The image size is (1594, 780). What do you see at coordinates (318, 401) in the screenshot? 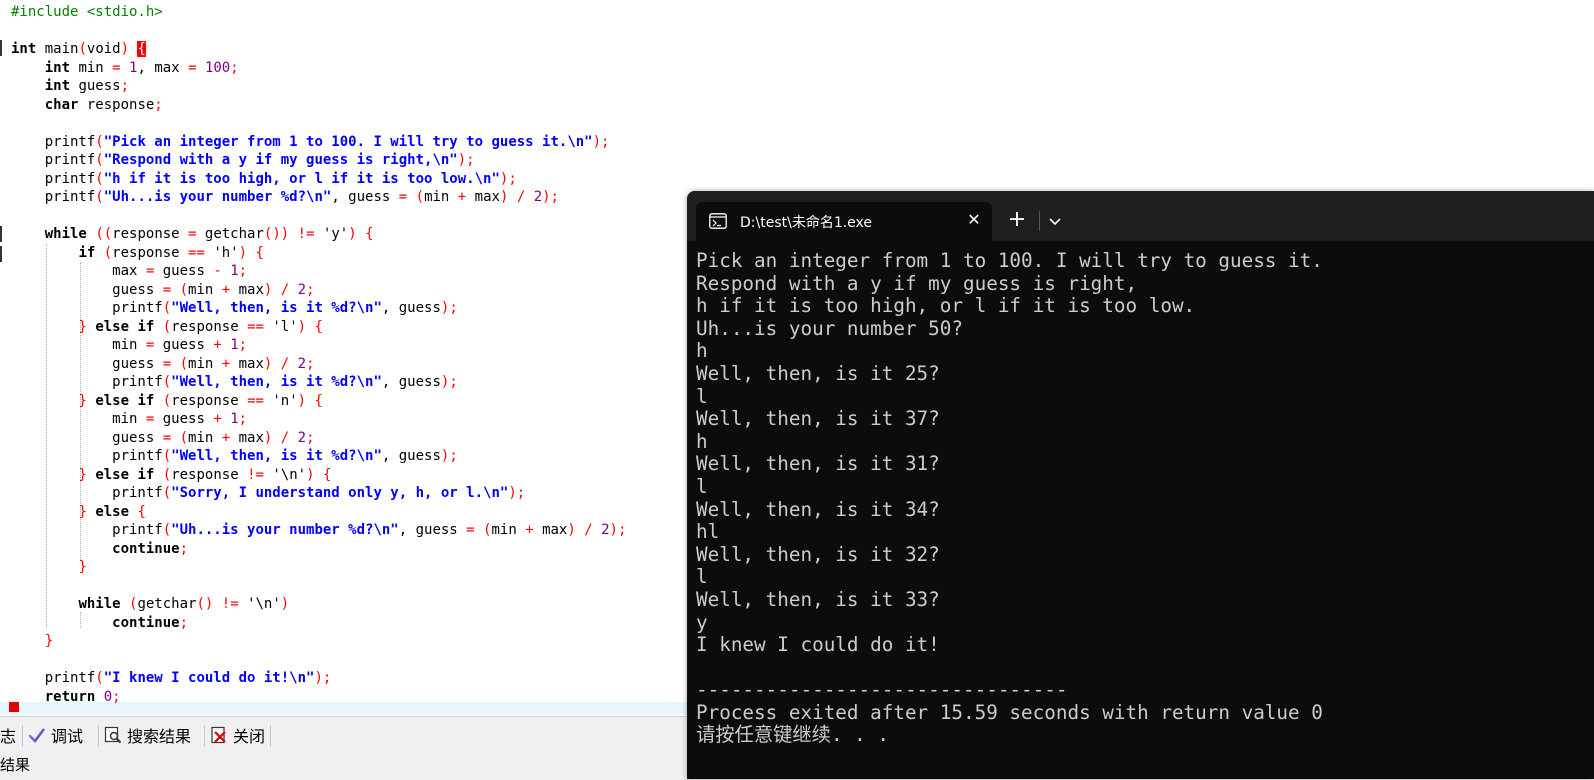
I see `code-line: } else if (response == 'n') {` at bounding box center [318, 401].